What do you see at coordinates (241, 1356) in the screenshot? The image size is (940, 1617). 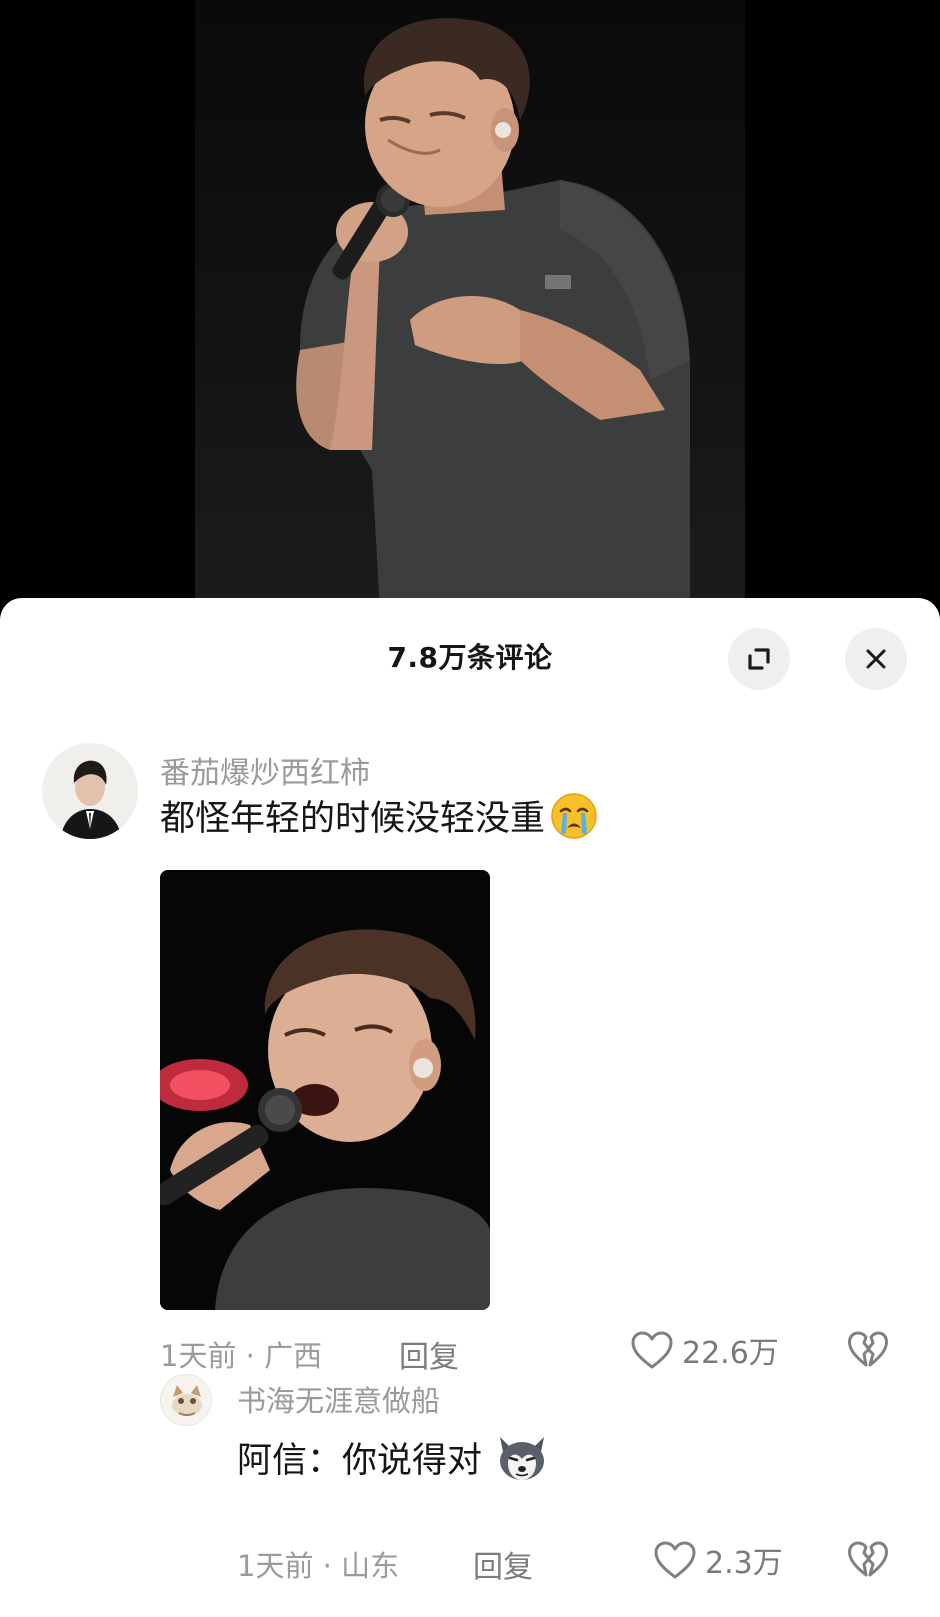 I see `comment-meta: 1天前 · 广西` at bounding box center [241, 1356].